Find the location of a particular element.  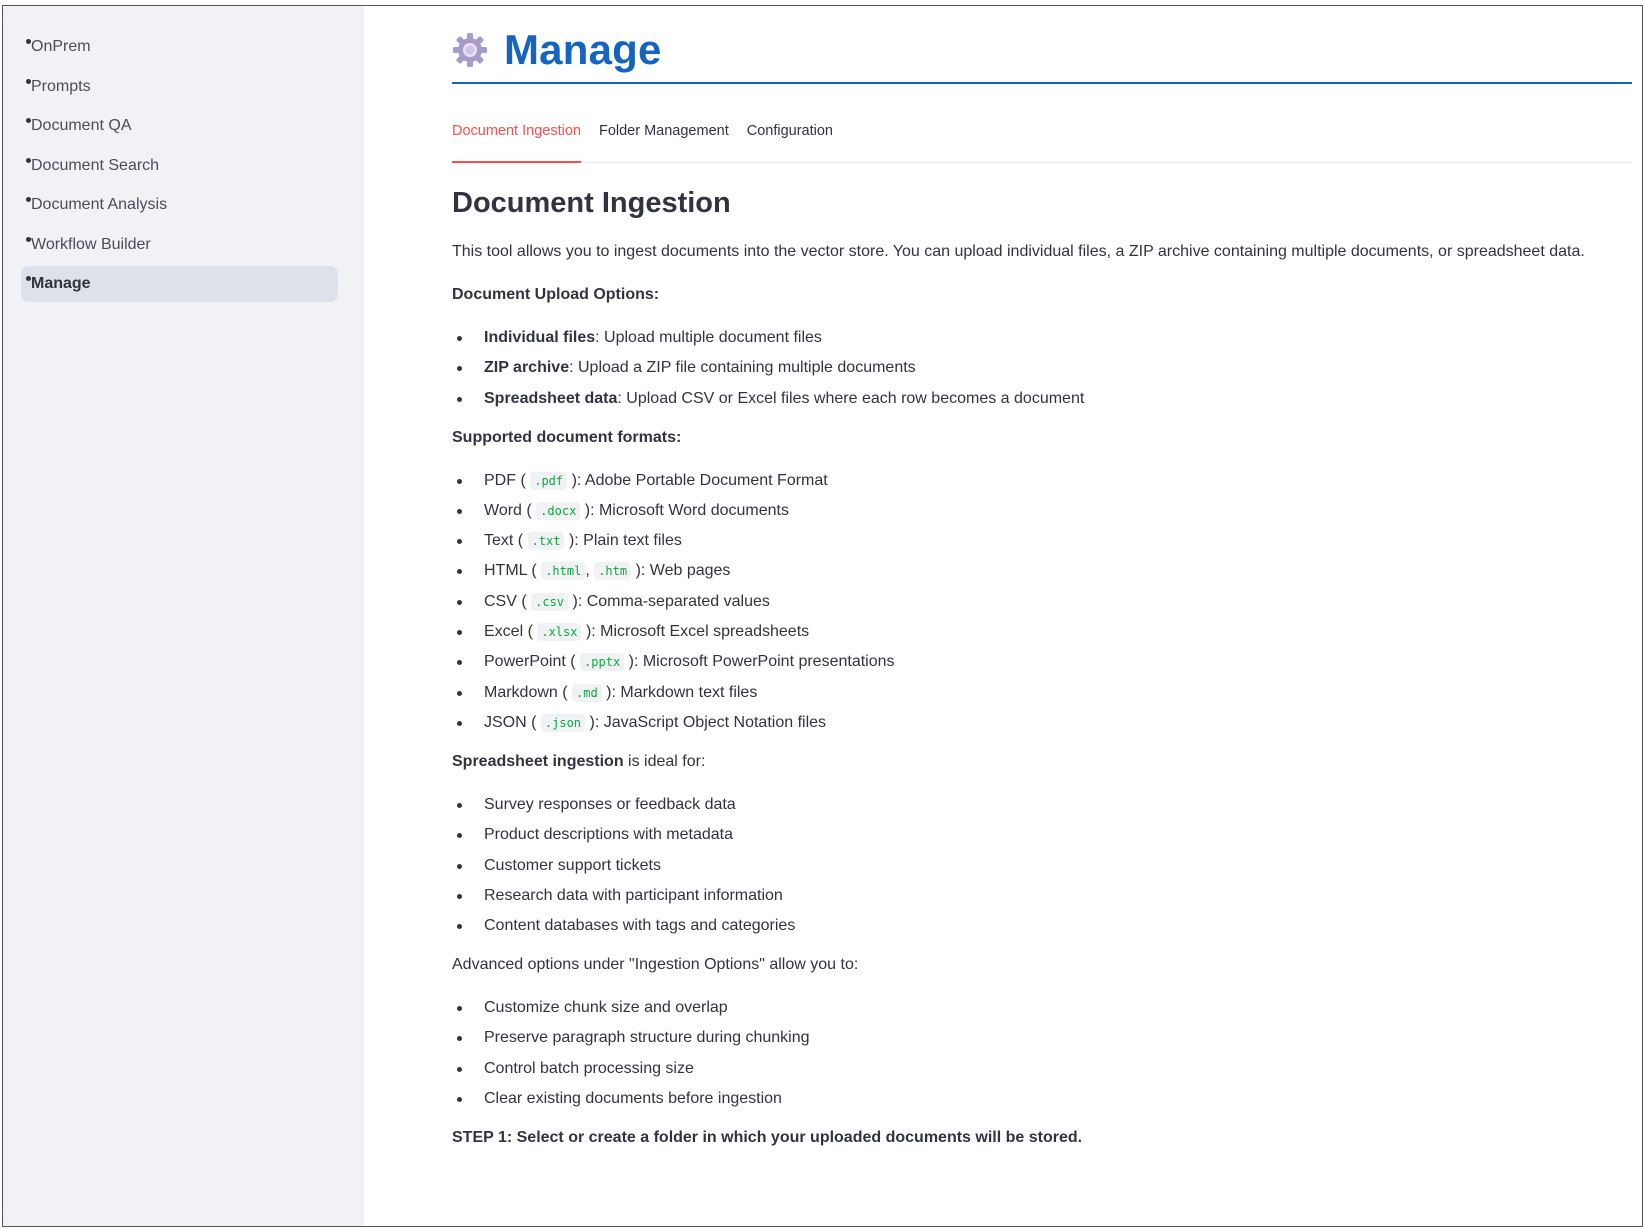

file-extension: .docx is located at coordinates (558, 510).